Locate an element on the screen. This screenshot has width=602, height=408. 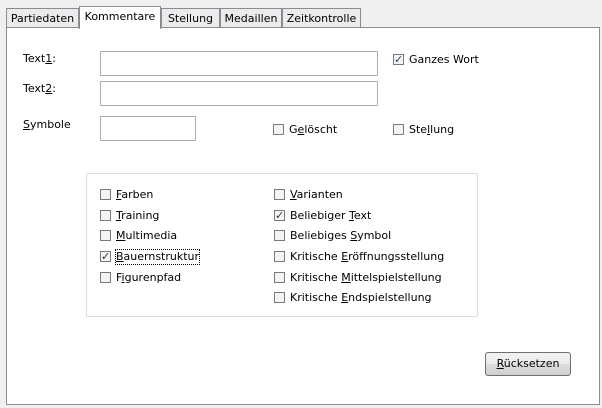
reset-button: Rücksetzen is located at coordinates (528, 364).